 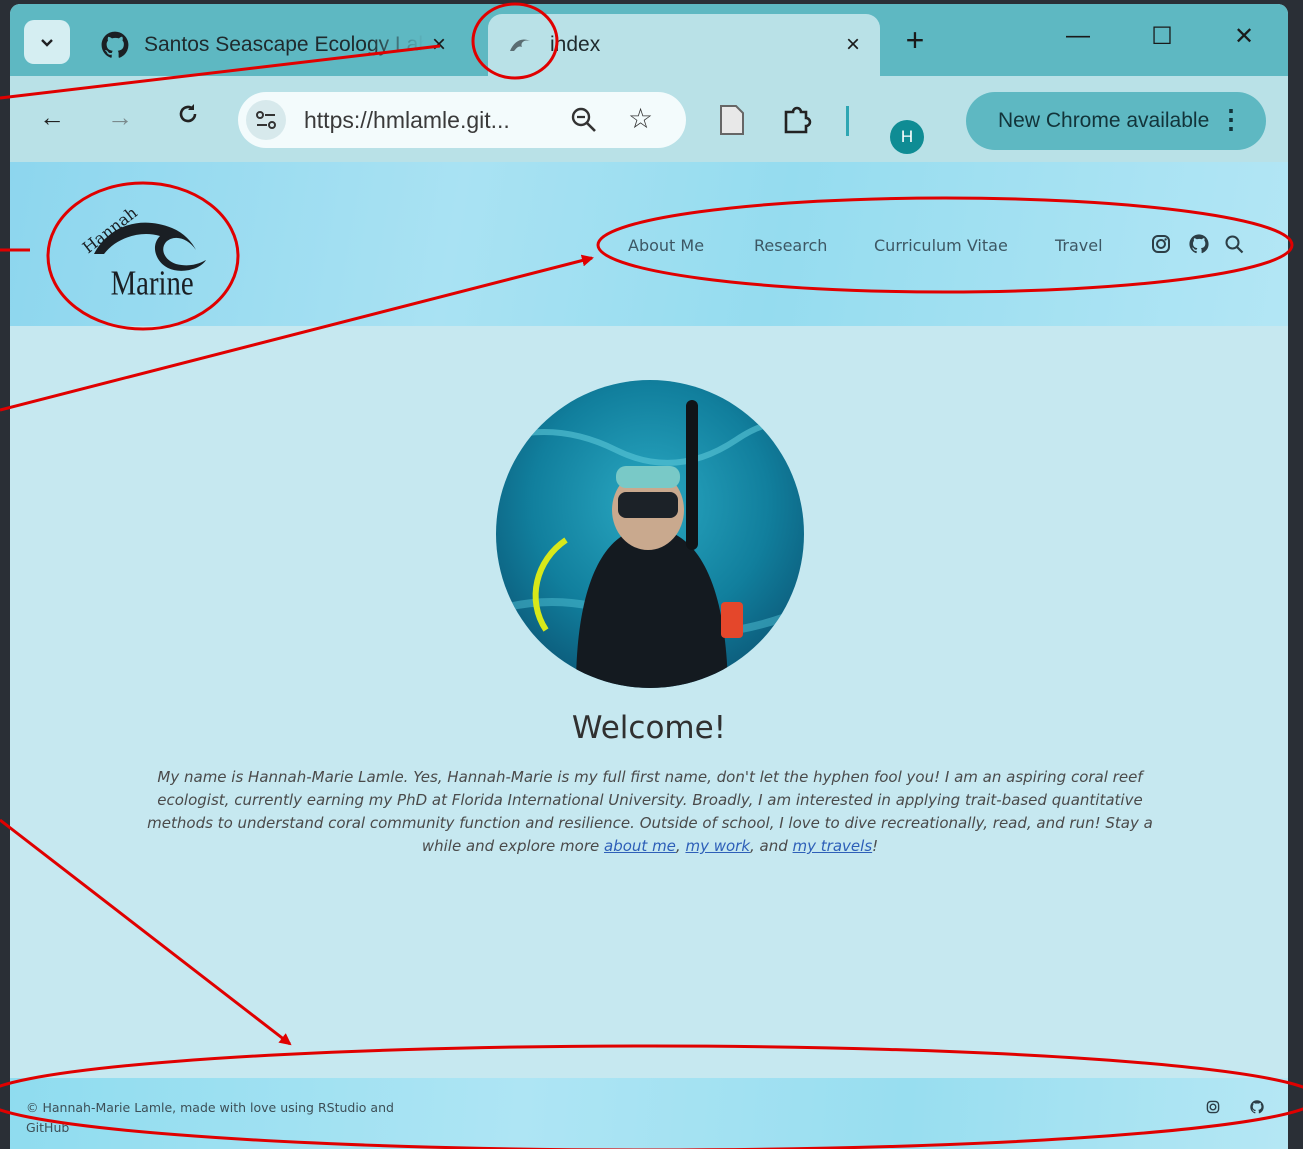 I want to click on reload-button, so click(x=188, y=117).